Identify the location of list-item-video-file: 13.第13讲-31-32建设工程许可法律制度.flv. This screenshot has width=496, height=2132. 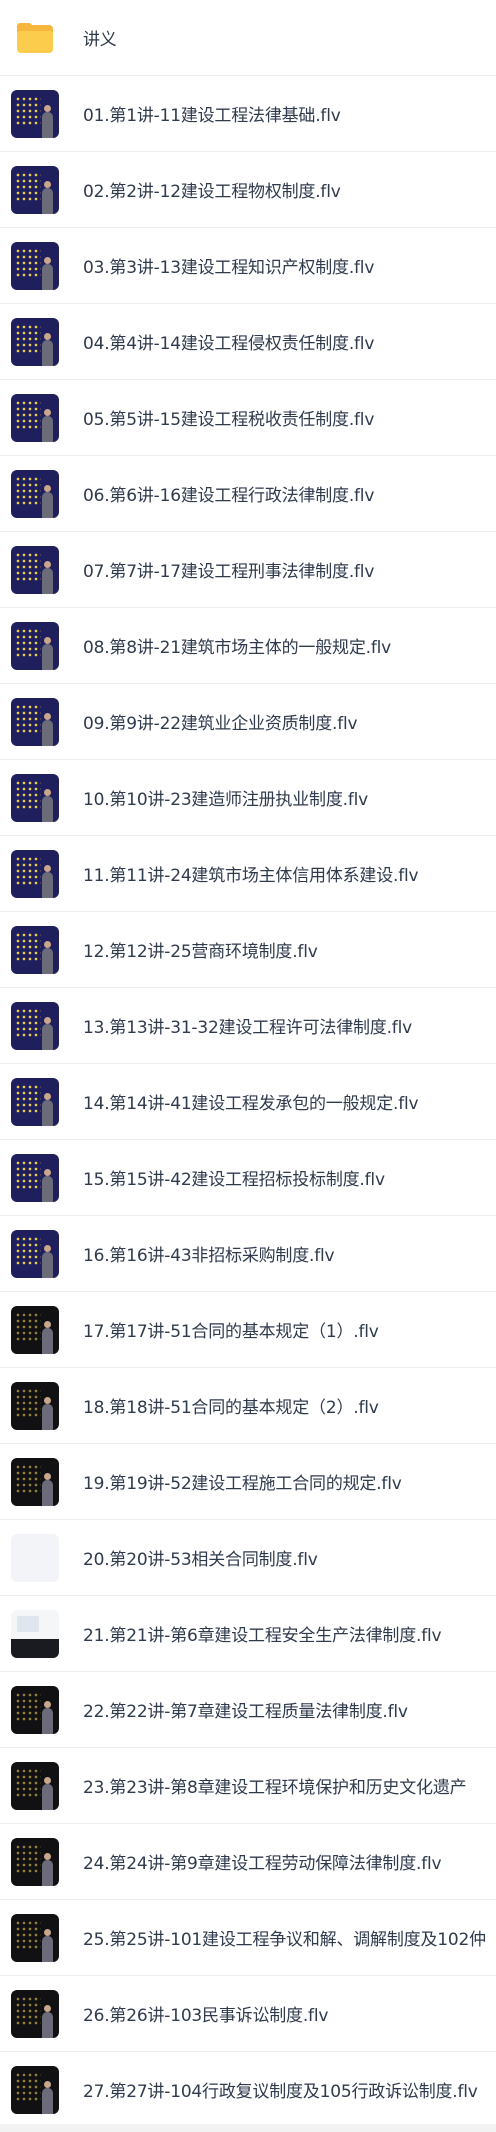
(248, 1026).